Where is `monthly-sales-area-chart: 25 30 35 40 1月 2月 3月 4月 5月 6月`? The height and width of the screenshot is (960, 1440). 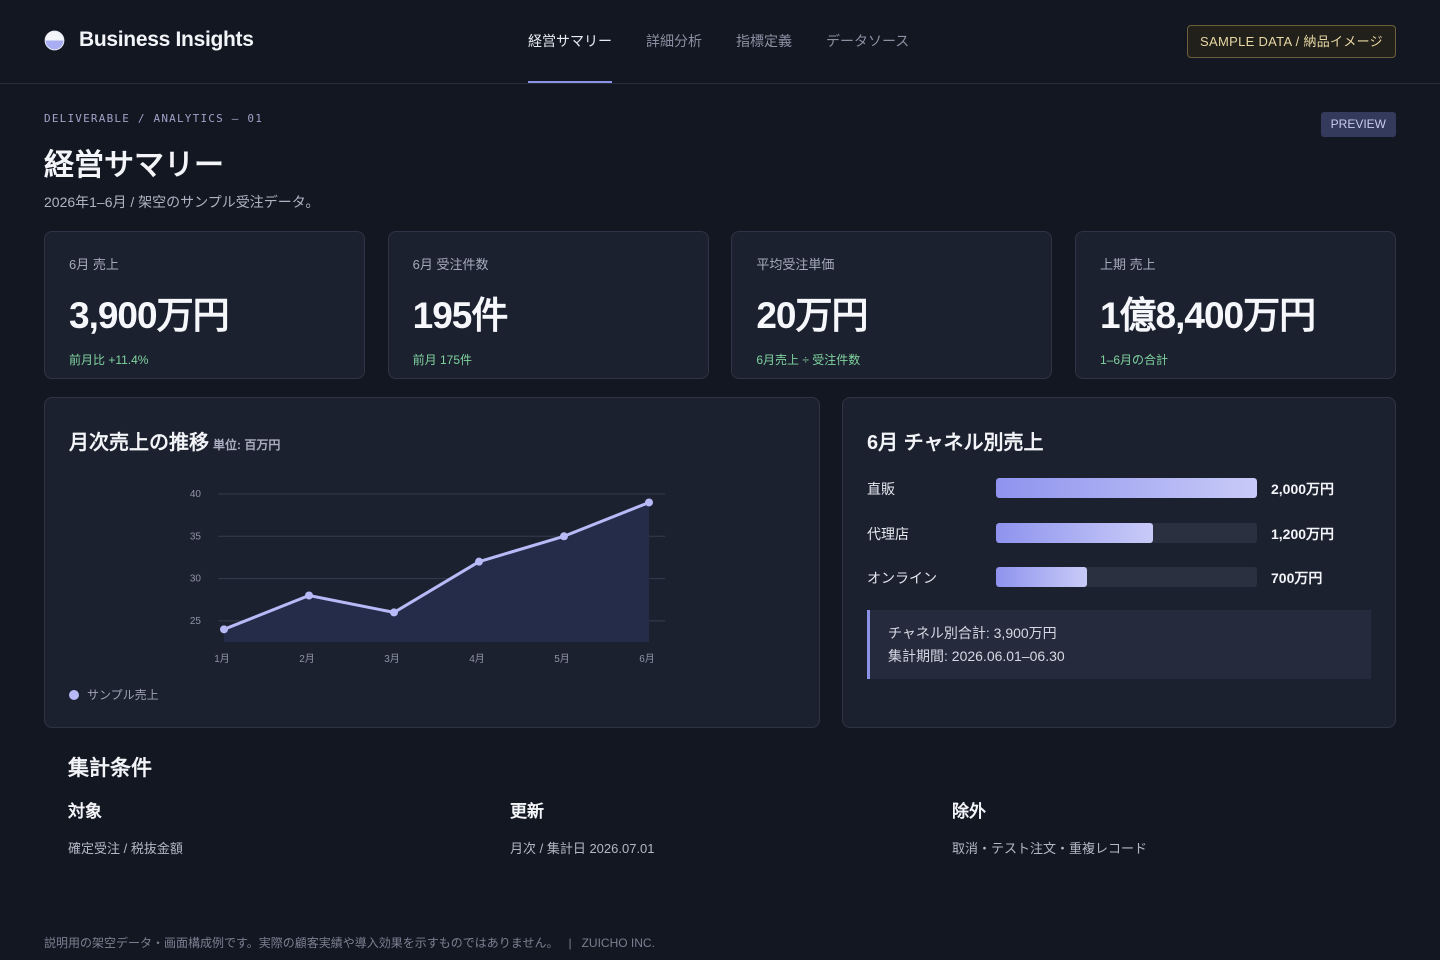
monthly-sales-area-chart: 25 30 35 40 1月 2月 3月 4月 5月 6月 is located at coordinates (427, 577).